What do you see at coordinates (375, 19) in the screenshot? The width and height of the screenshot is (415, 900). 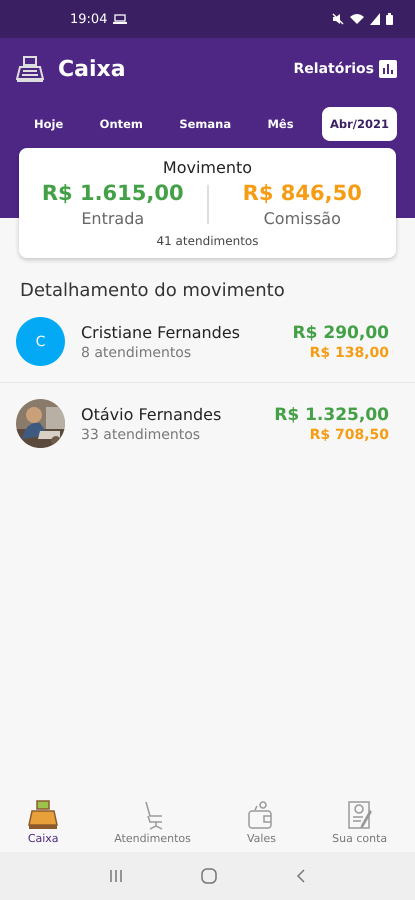 I see `signal-icon` at bounding box center [375, 19].